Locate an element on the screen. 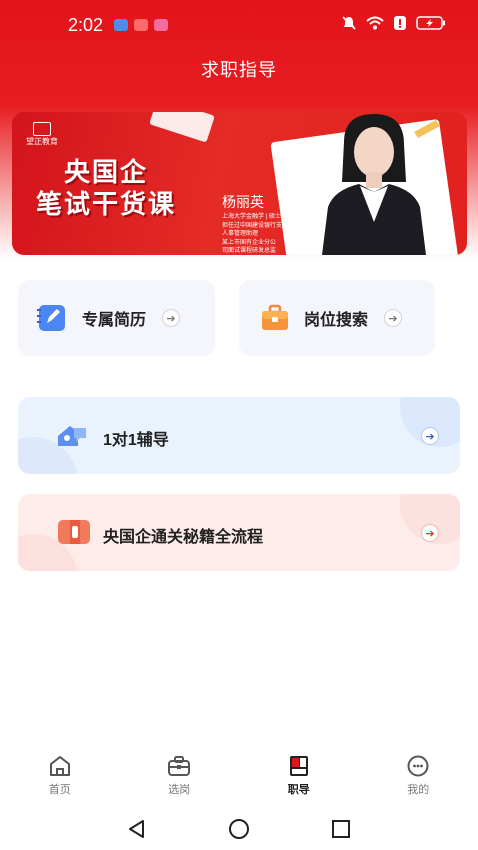  tab-jobs: 选岗 is located at coordinates (180, 782).